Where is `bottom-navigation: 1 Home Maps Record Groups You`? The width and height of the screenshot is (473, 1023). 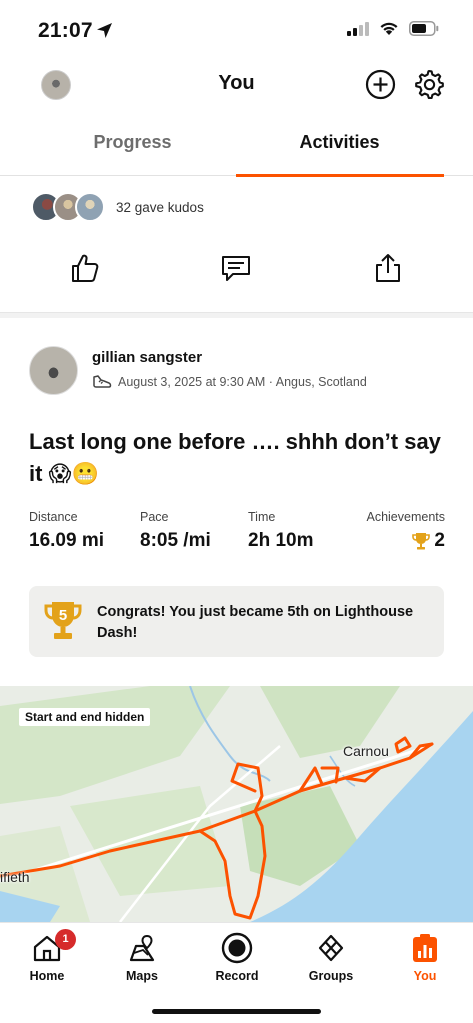
bottom-navigation: 1 Home Maps Record Groups You is located at coordinates (236, 972).